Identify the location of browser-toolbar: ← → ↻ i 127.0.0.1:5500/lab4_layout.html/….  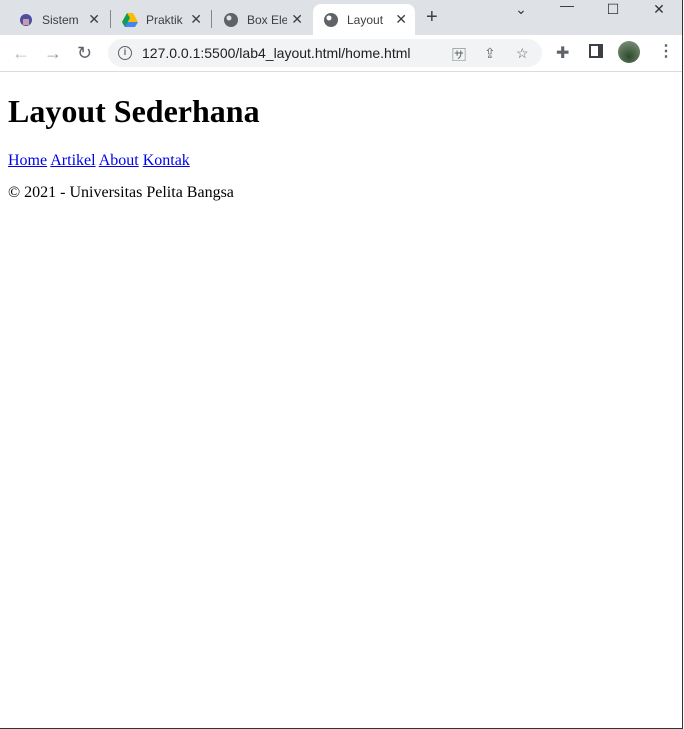
(341, 53).